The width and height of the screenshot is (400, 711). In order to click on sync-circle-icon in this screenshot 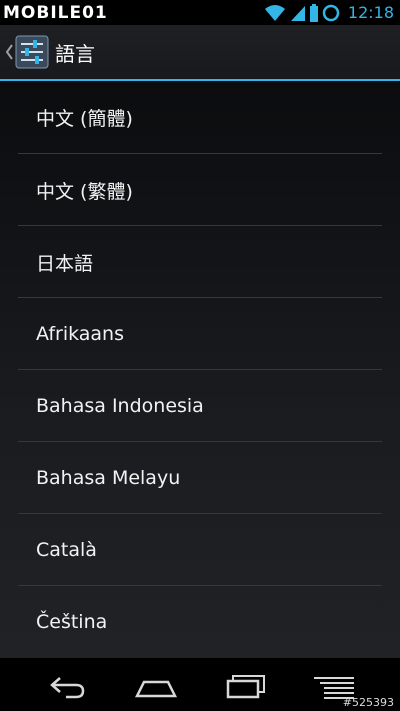, I will do `click(331, 12)`.